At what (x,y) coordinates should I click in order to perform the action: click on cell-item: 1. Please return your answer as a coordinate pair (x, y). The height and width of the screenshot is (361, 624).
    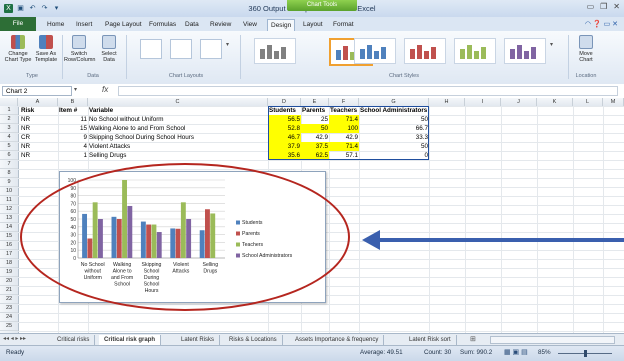
    Looking at the image, I should click on (73, 155).